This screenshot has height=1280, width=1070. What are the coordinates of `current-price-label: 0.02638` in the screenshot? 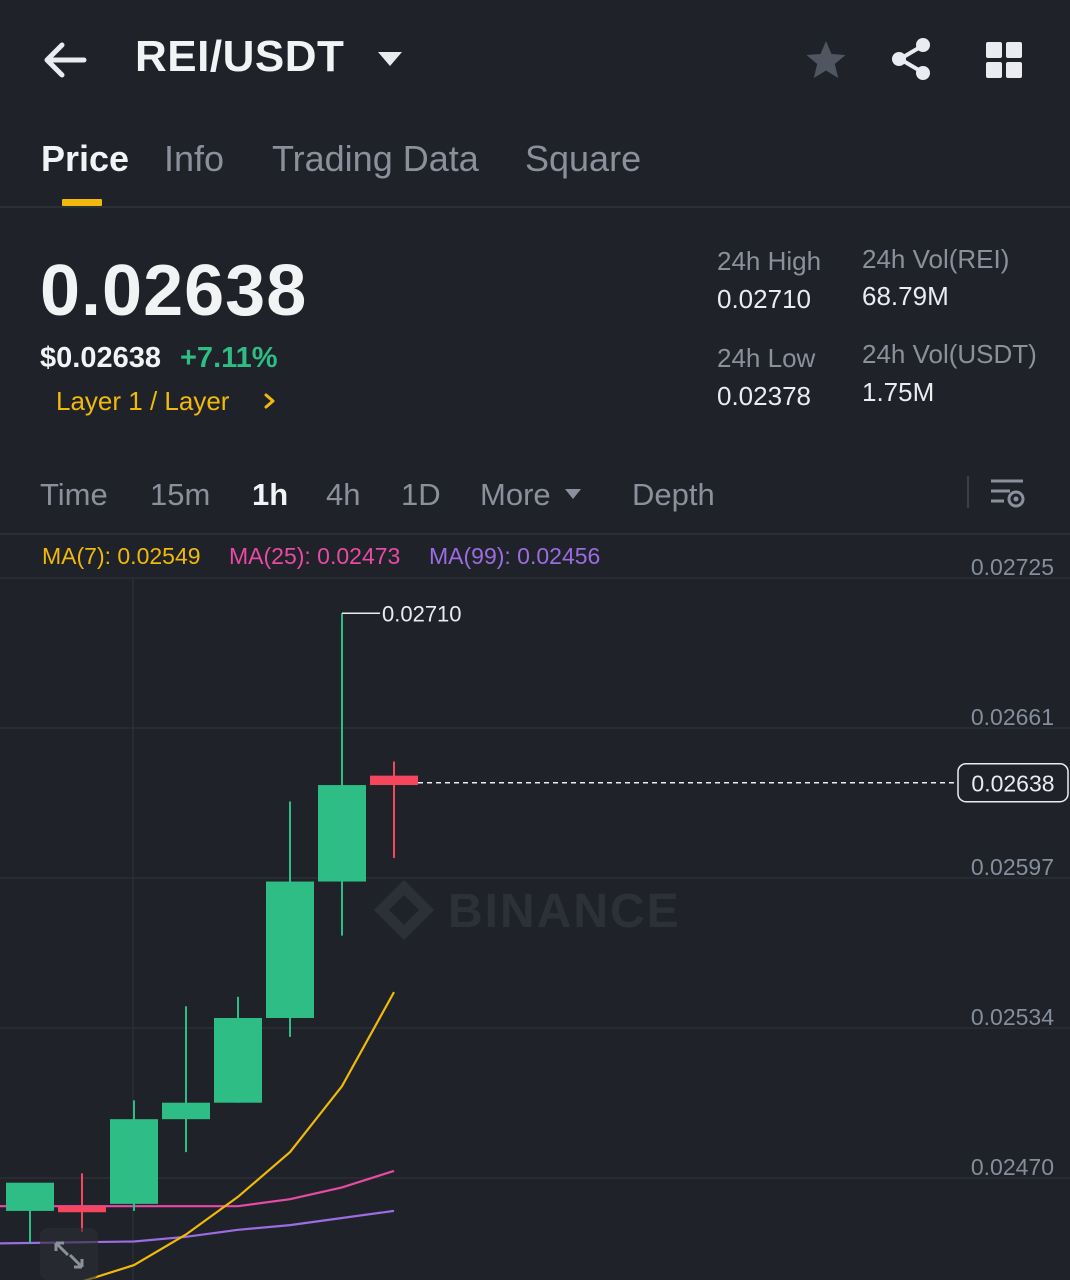 It's located at (1012, 784).